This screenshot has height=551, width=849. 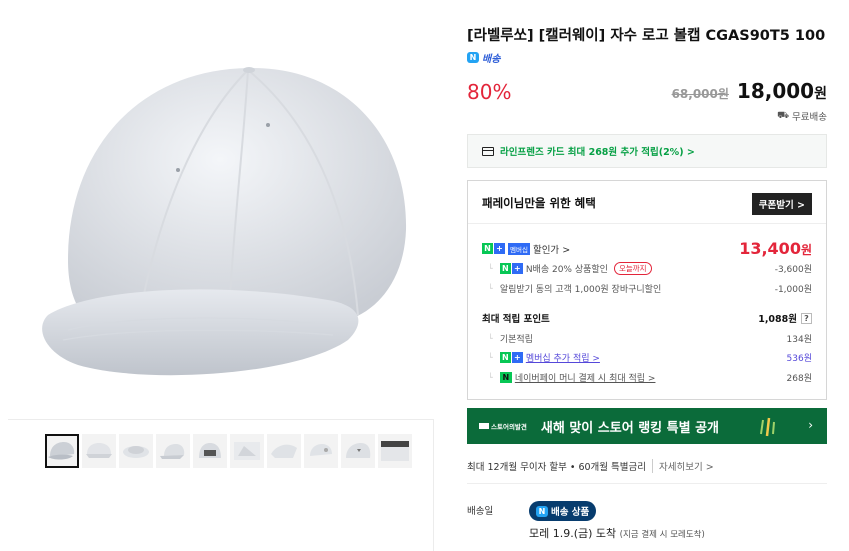 I want to click on alert-discount-row: 알림받기 동의 고객 1,000원 장바구니할인 -1,000원, so click(x=647, y=288).